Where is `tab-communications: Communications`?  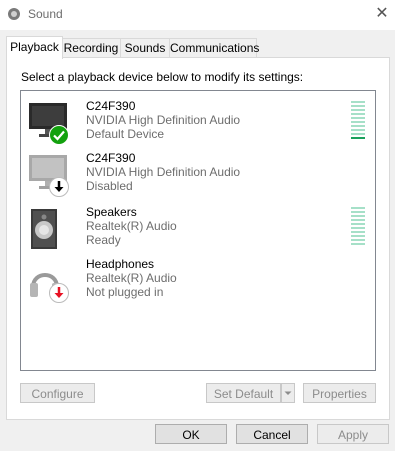
tab-communications: Communications is located at coordinates (214, 47).